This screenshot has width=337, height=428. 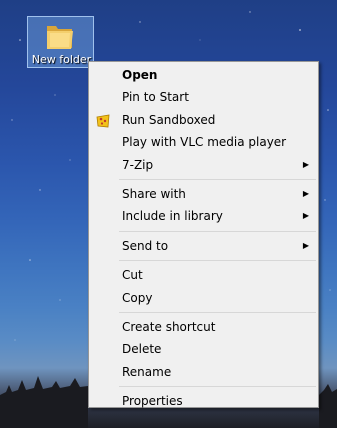 I want to click on menu-item-share-with: Share with ▶, so click(x=203, y=194).